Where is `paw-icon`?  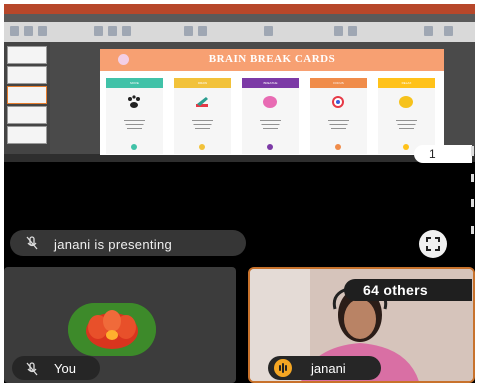 paw-icon is located at coordinates (134, 101).